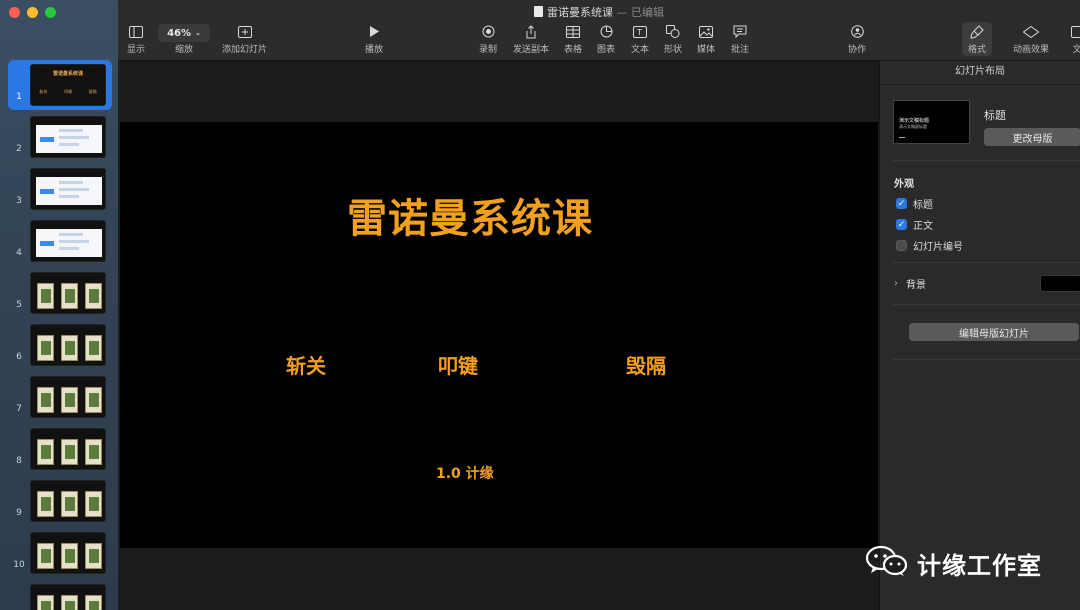 This screenshot has width=1080, height=610. Describe the element at coordinates (244, 39) in the screenshot. I see `add-slide-button: 添加幻灯片` at that location.